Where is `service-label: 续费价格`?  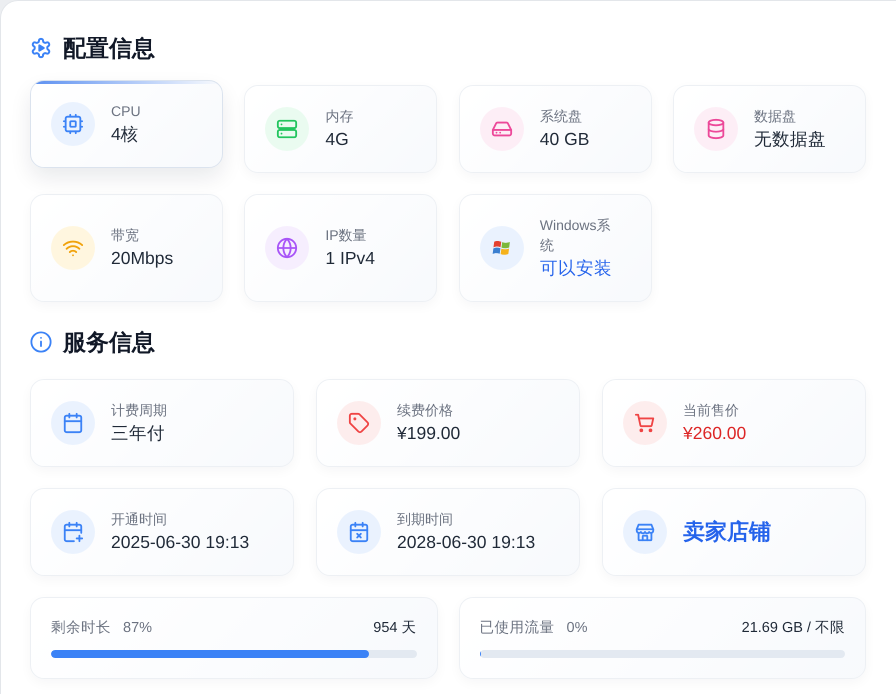 service-label: 续费价格 is located at coordinates (425, 410).